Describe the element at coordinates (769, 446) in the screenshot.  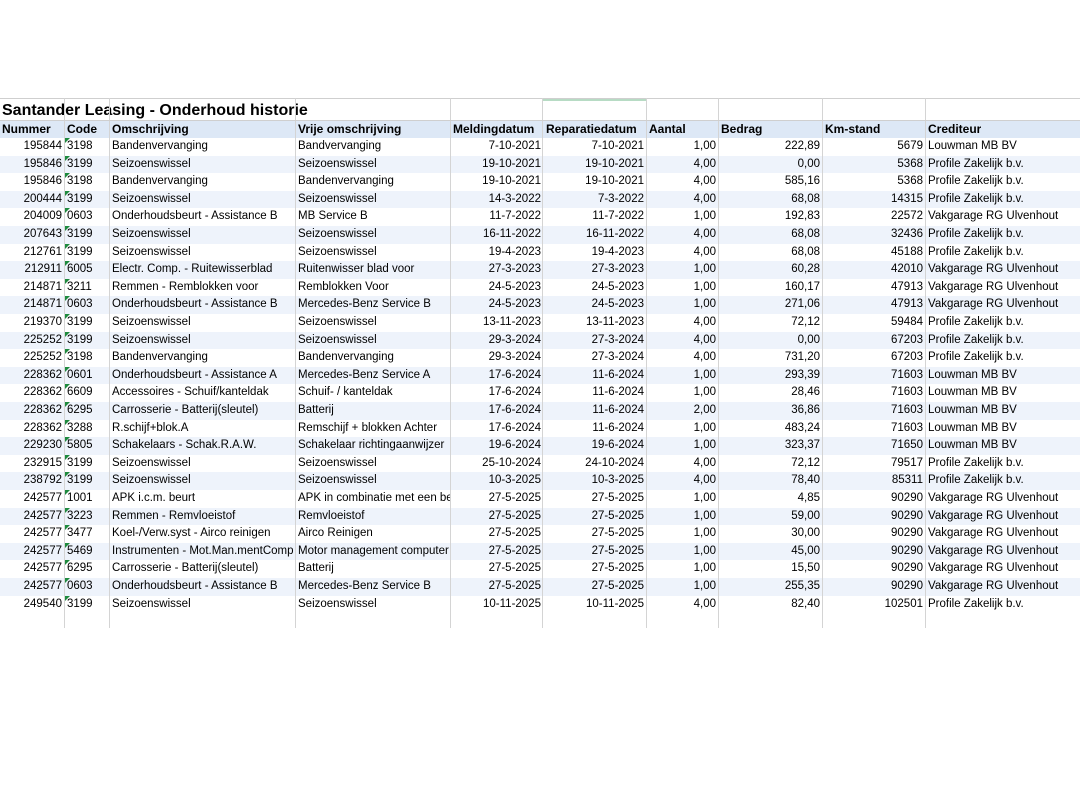
I see `cell-bedrag: 323,37` at that location.